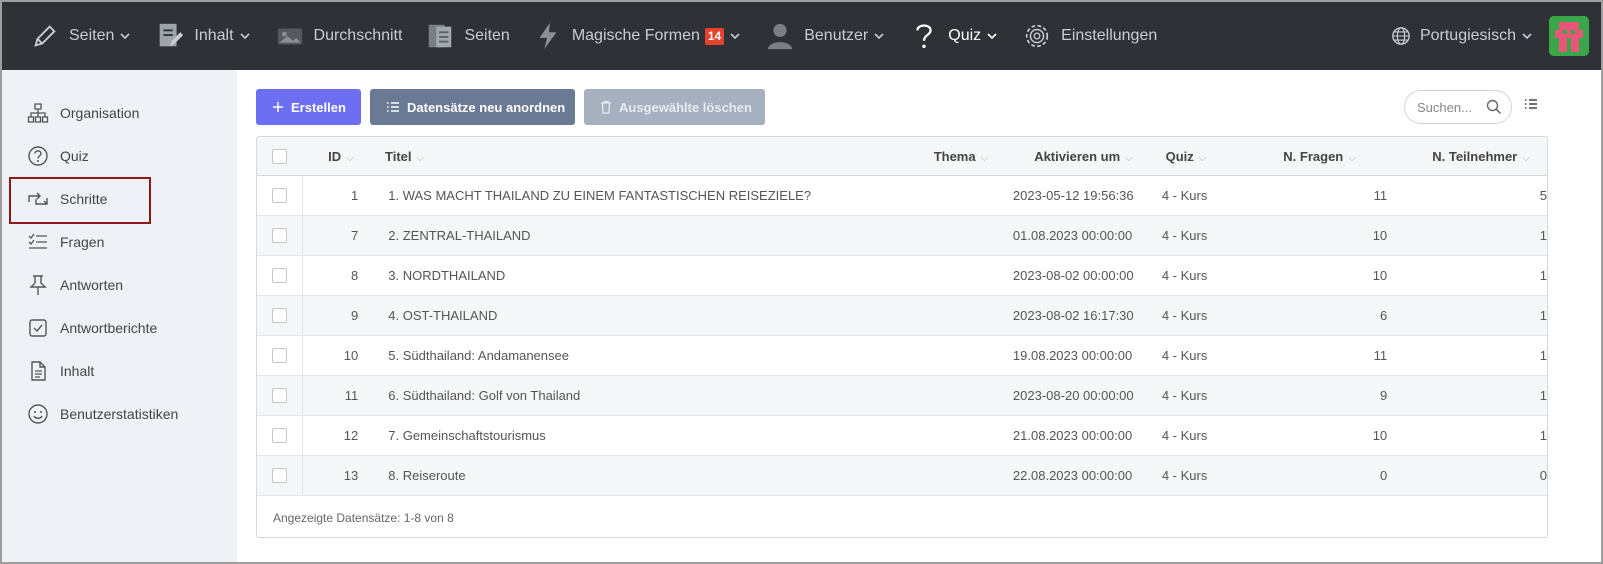  I want to click on language-label: Portugiesisch, so click(1467, 35).